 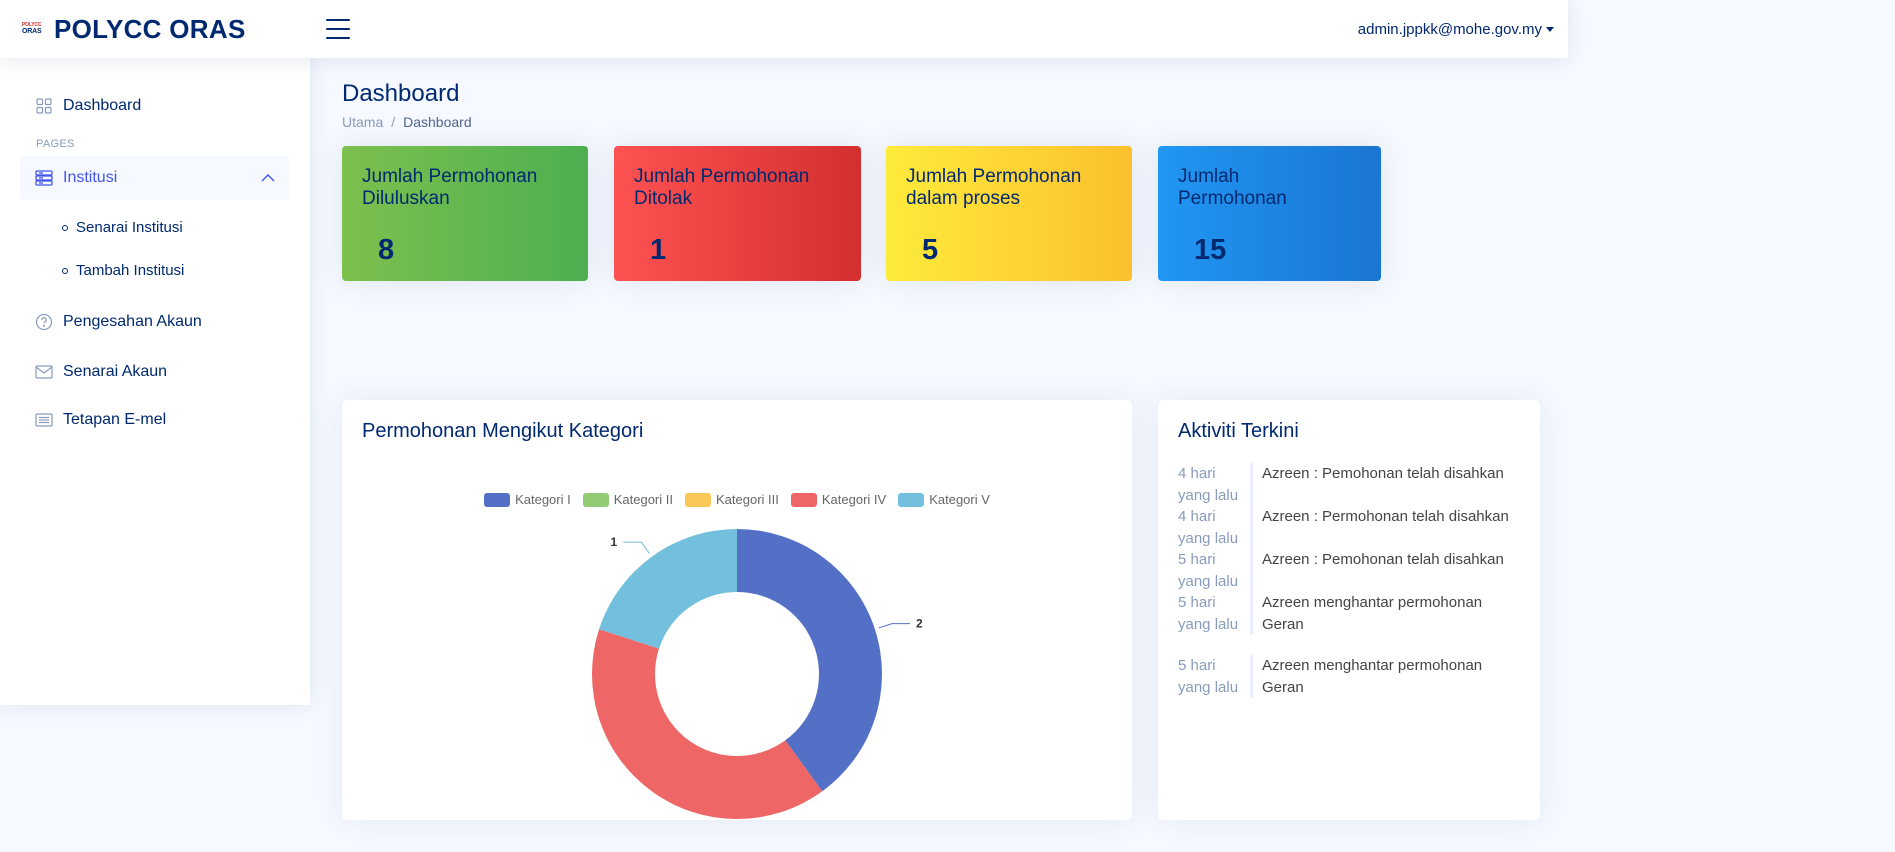 What do you see at coordinates (1449, 29) in the screenshot?
I see `user-email: admin.jppkk@mohe.gov.my` at bounding box center [1449, 29].